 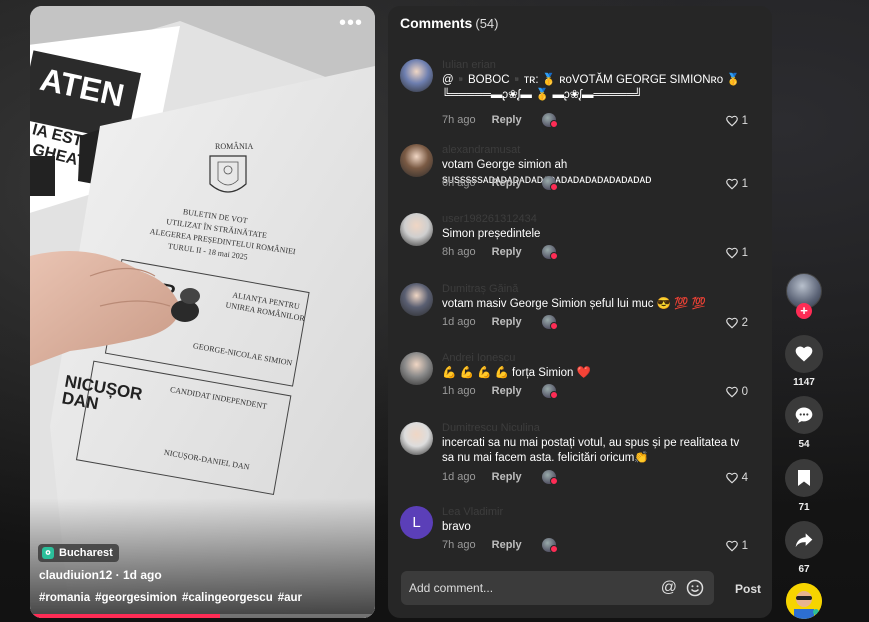 I want to click on comment-author: alexandramusat, so click(x=481, y=150).